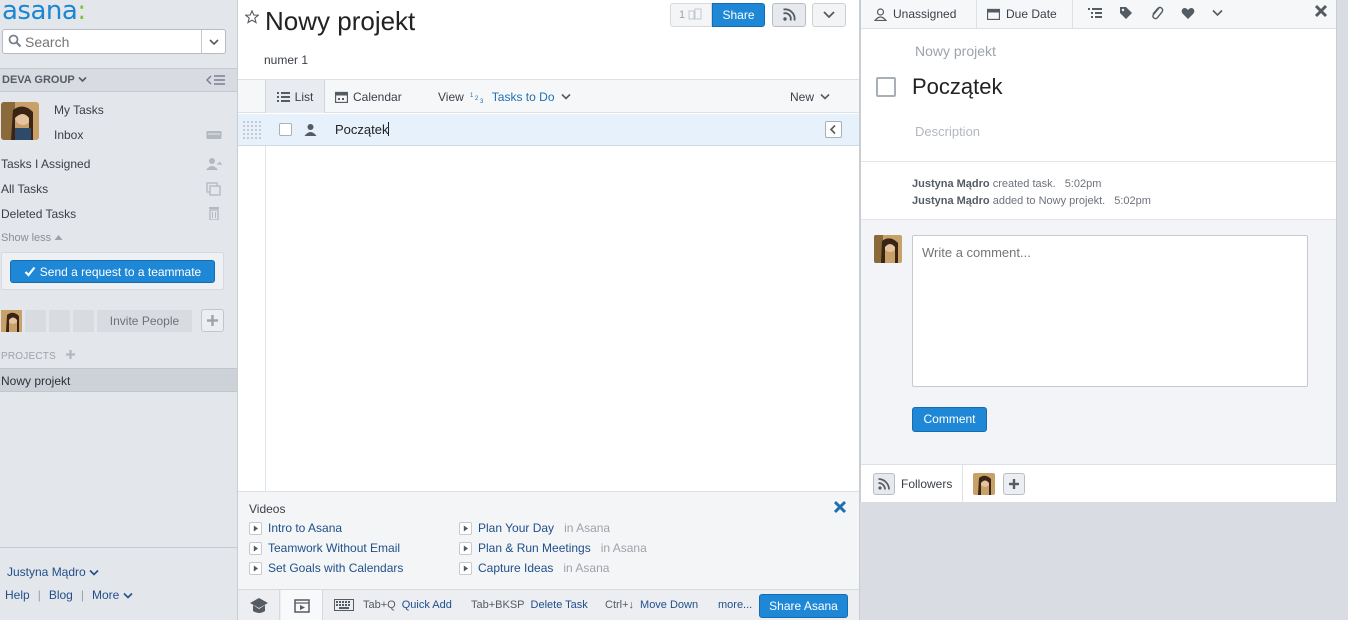 This screenshot has width=1348, height=620. I want to click on add-member-button, so click(212, 320).